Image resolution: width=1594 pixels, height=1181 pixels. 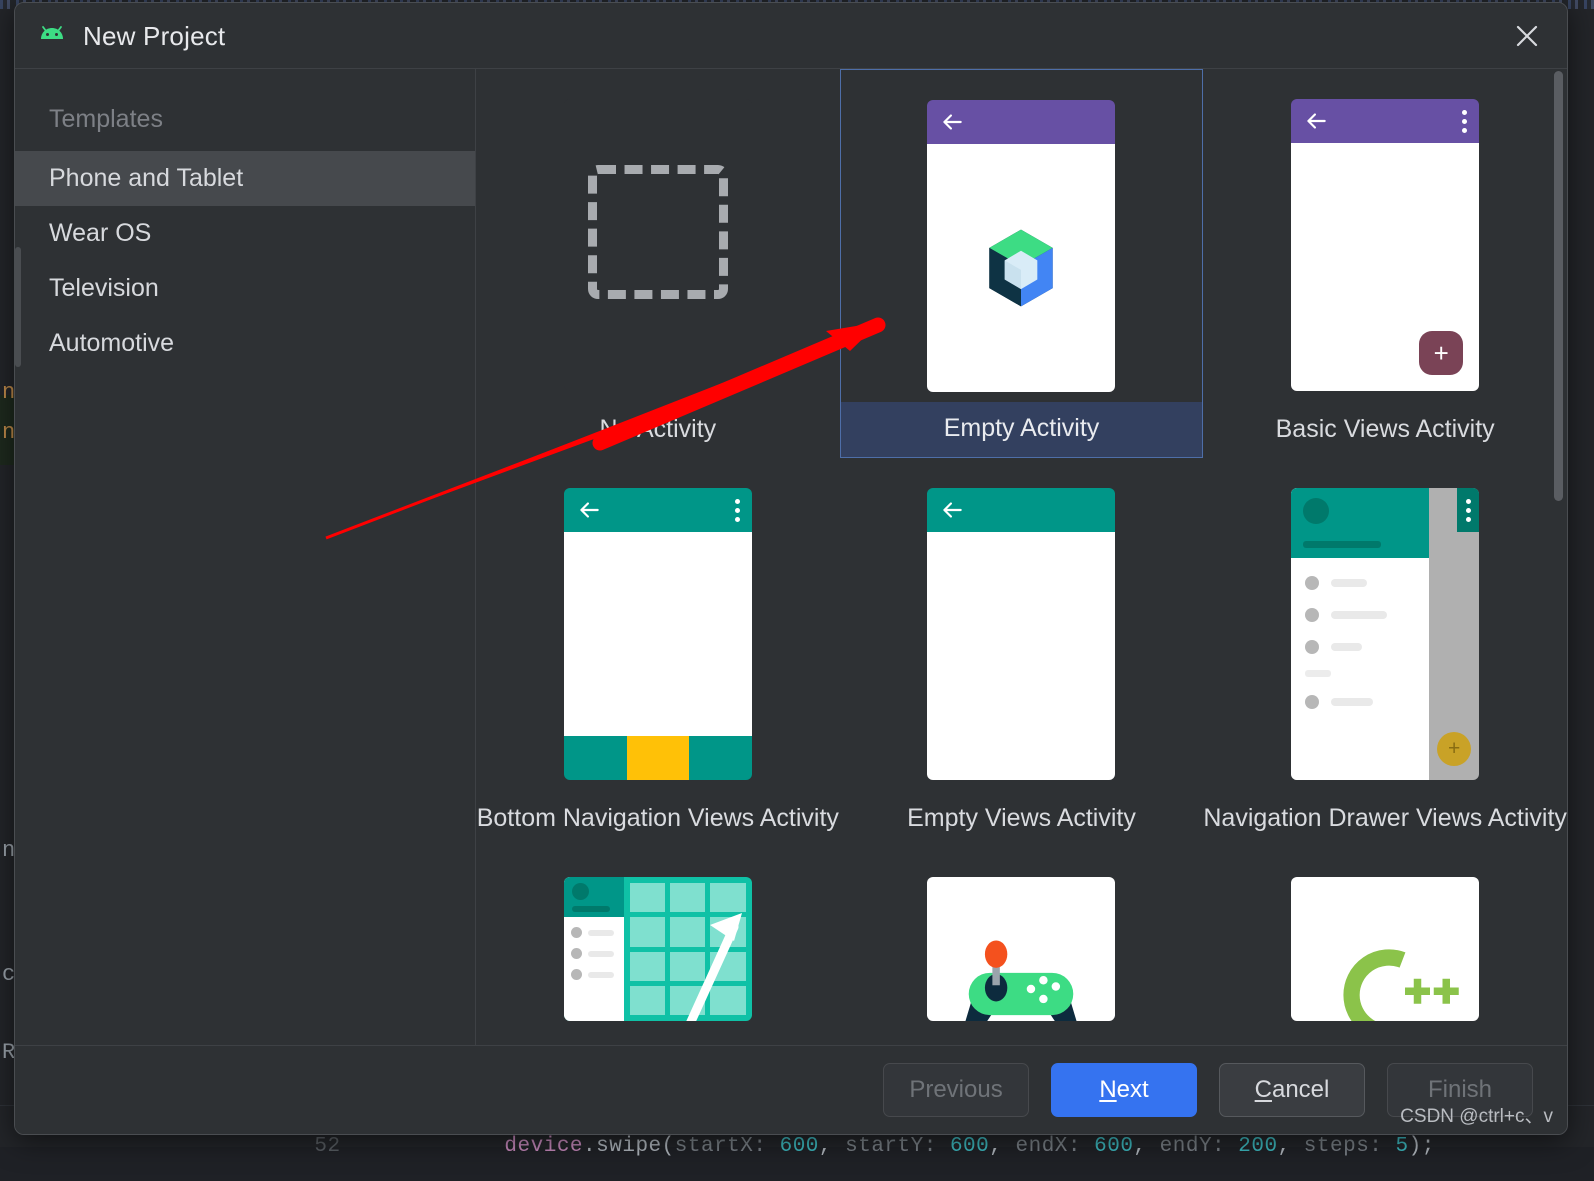 What do you see at coordinates (580, 891) in the screenshot?
I see `side-avatar` at bounding box center [580, 891].